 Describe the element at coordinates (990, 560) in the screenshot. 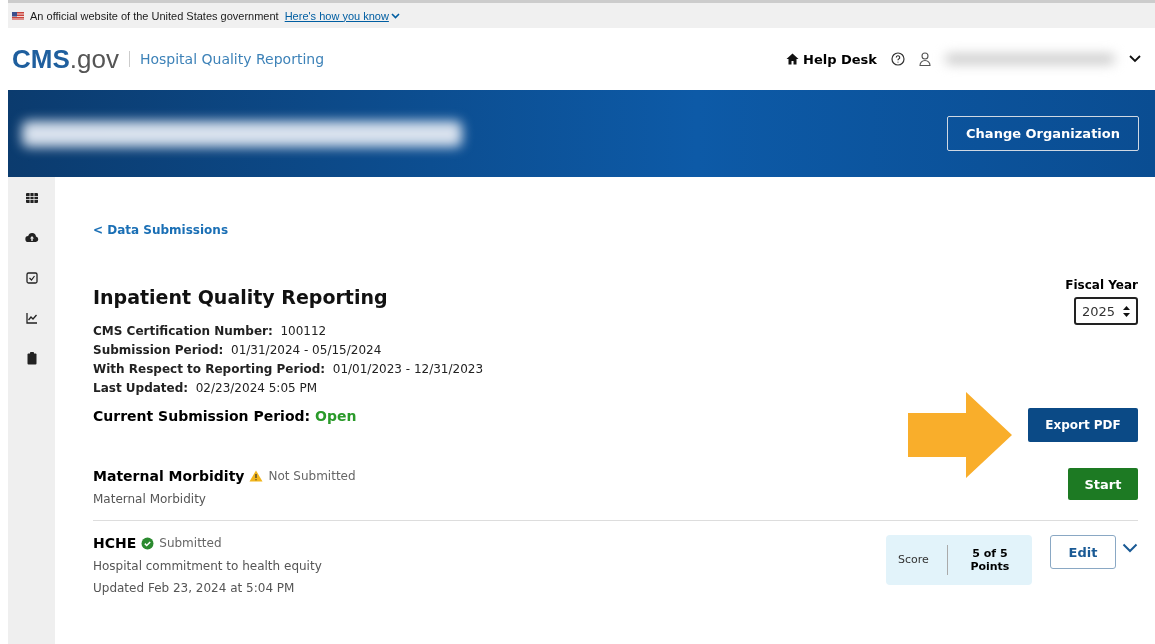

I see `score-value: 5 of 5 Points` at that location.